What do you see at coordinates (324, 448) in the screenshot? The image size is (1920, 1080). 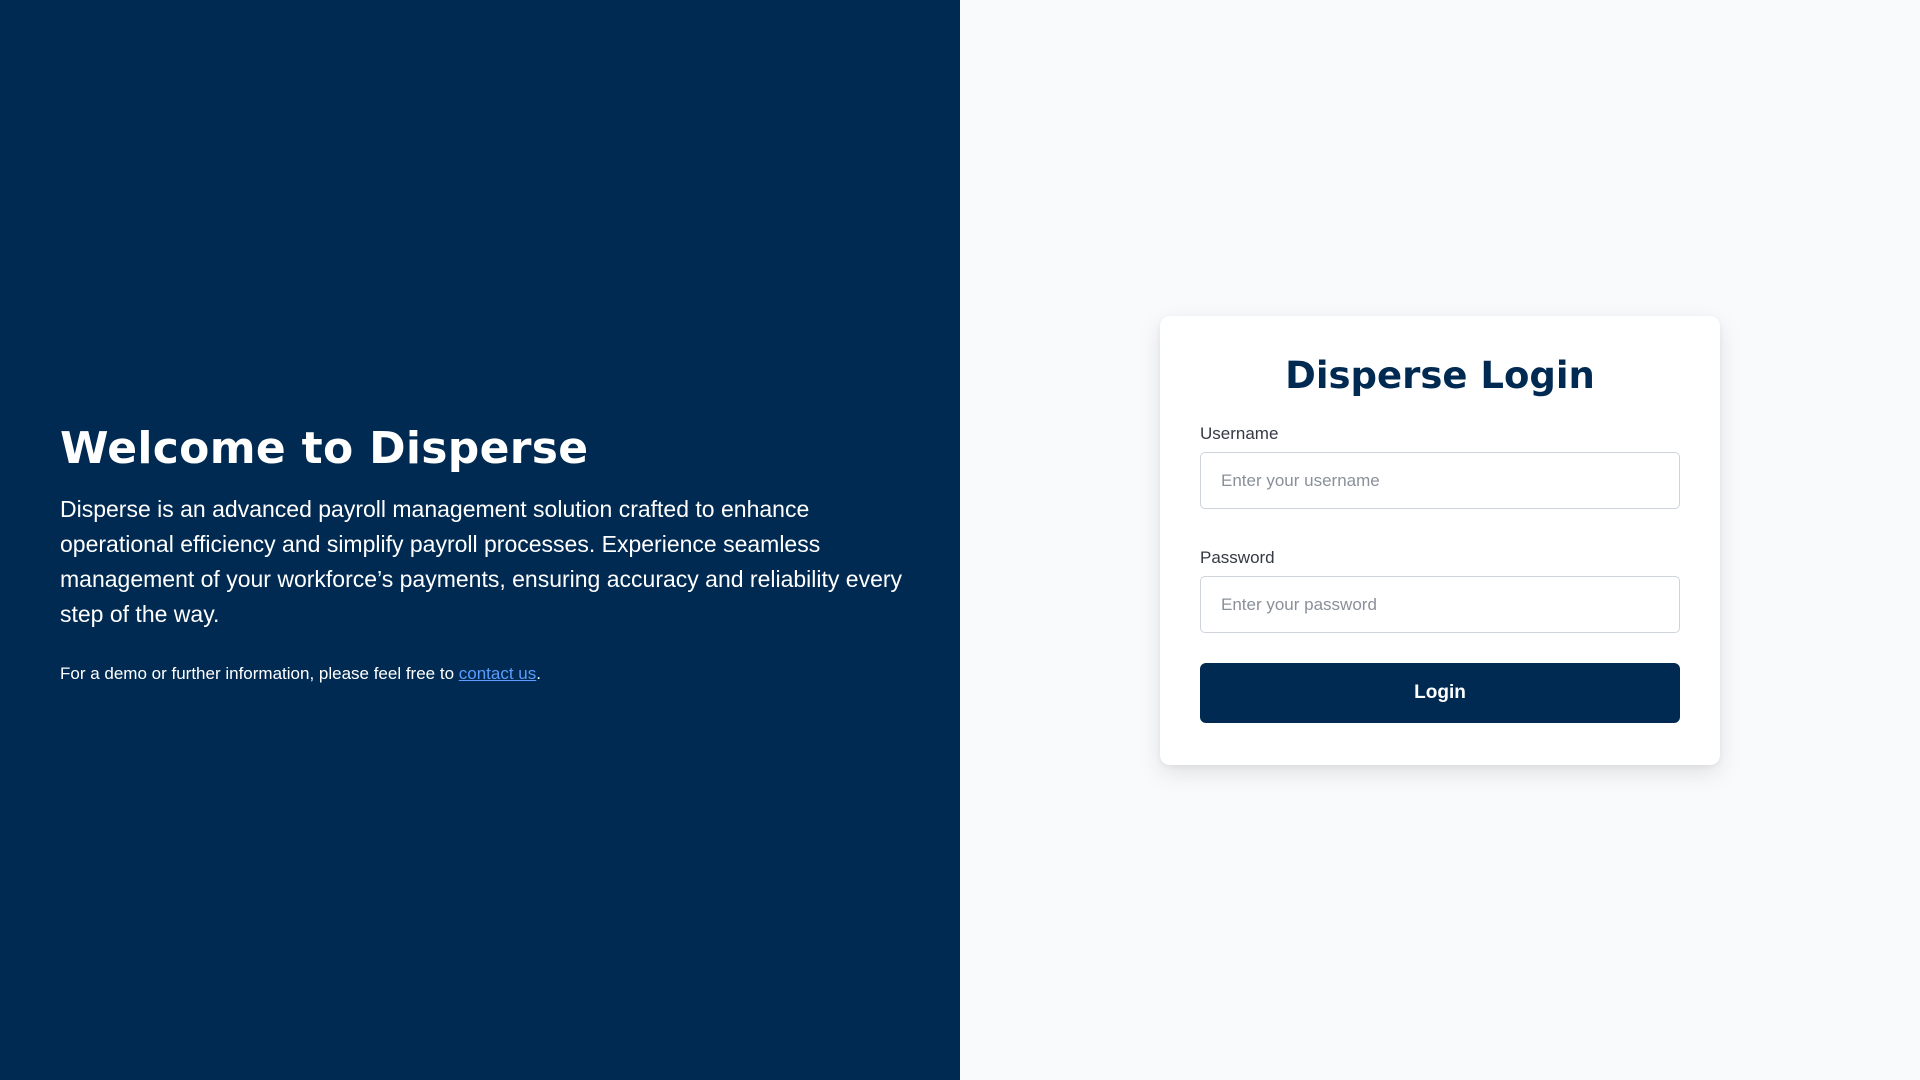 I see `welcome-title: Welcome to Disperse` at bounding box center [324, 448].